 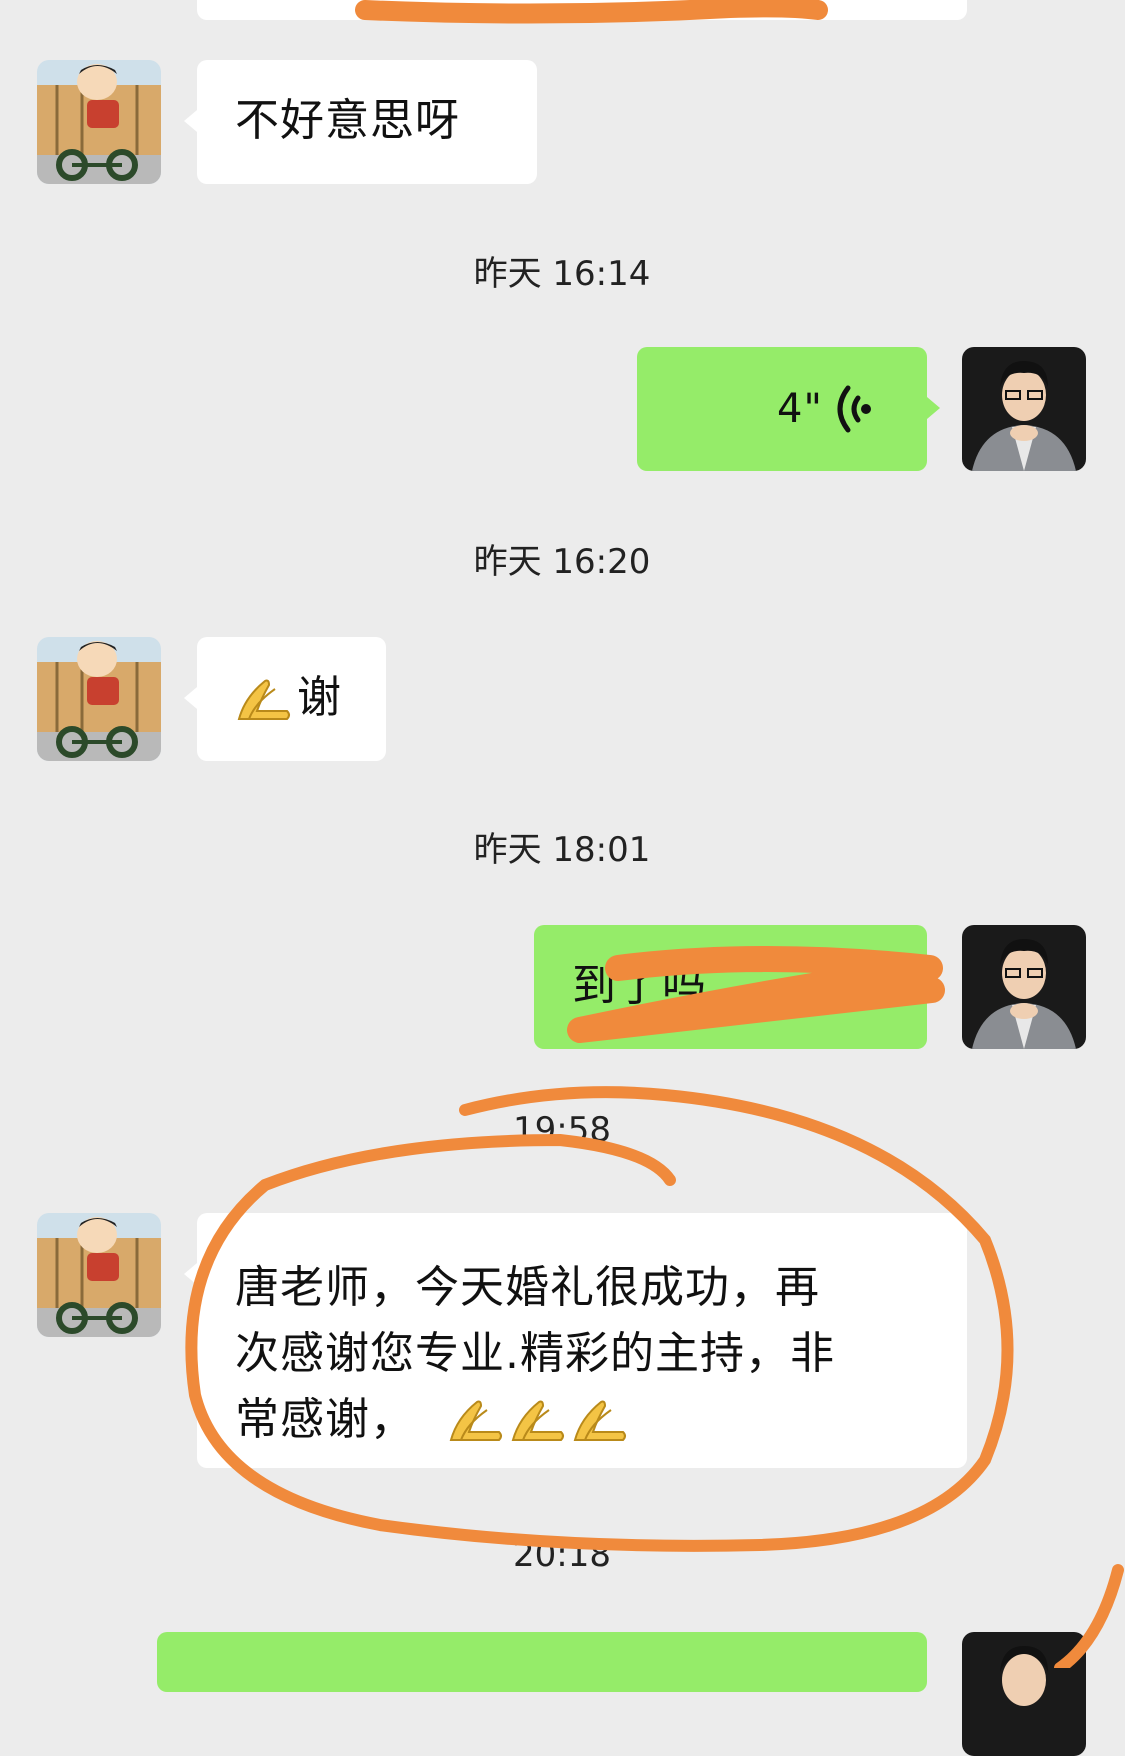 I want to click on incoming-message-bubble: 不好意思呀, so click(x=367, y=122).